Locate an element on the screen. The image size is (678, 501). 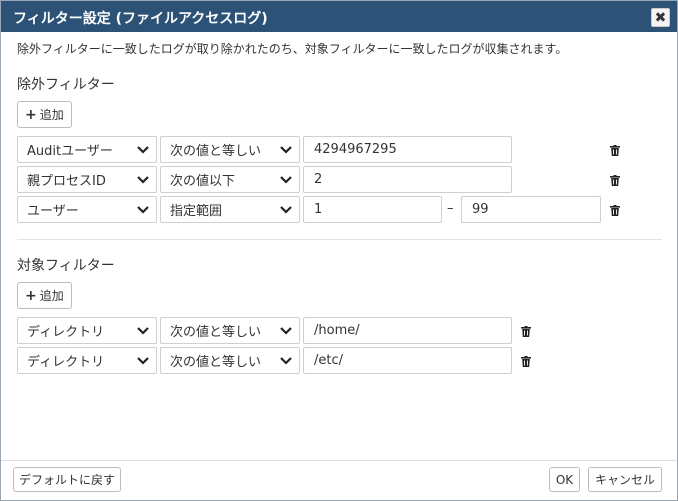
target-row-1-value-input: /home/ is located at coordinates (407, 330).